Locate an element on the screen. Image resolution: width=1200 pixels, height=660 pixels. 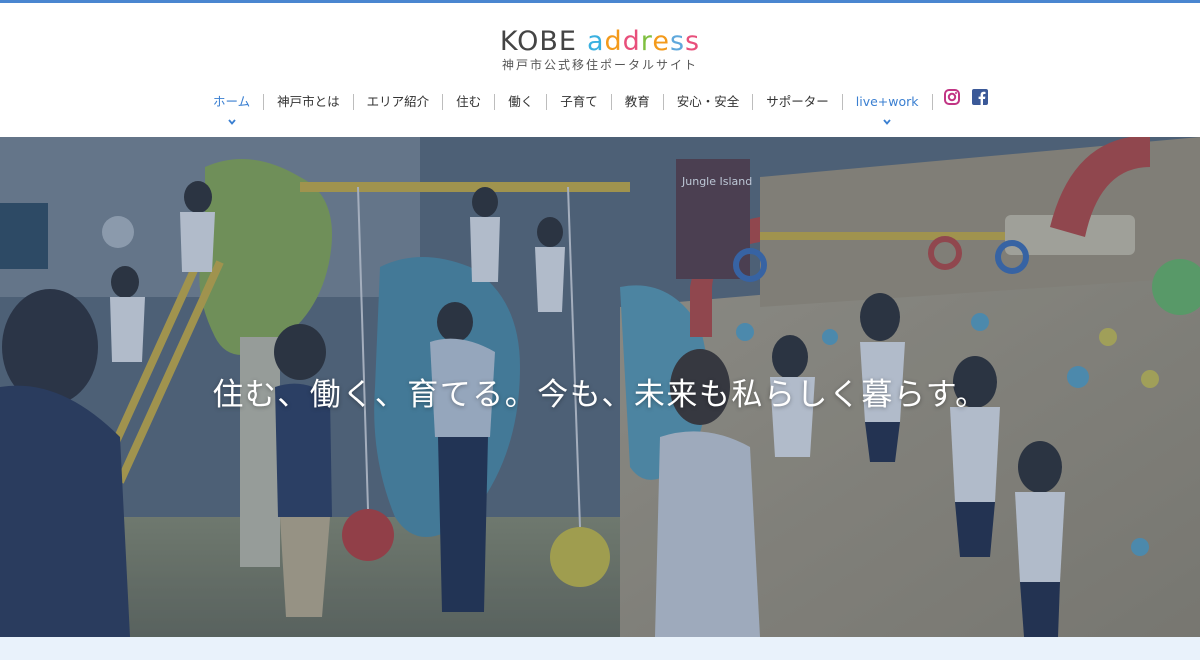
nav-about-kobe: 神戸市とは is located at coordinates (308, 102).